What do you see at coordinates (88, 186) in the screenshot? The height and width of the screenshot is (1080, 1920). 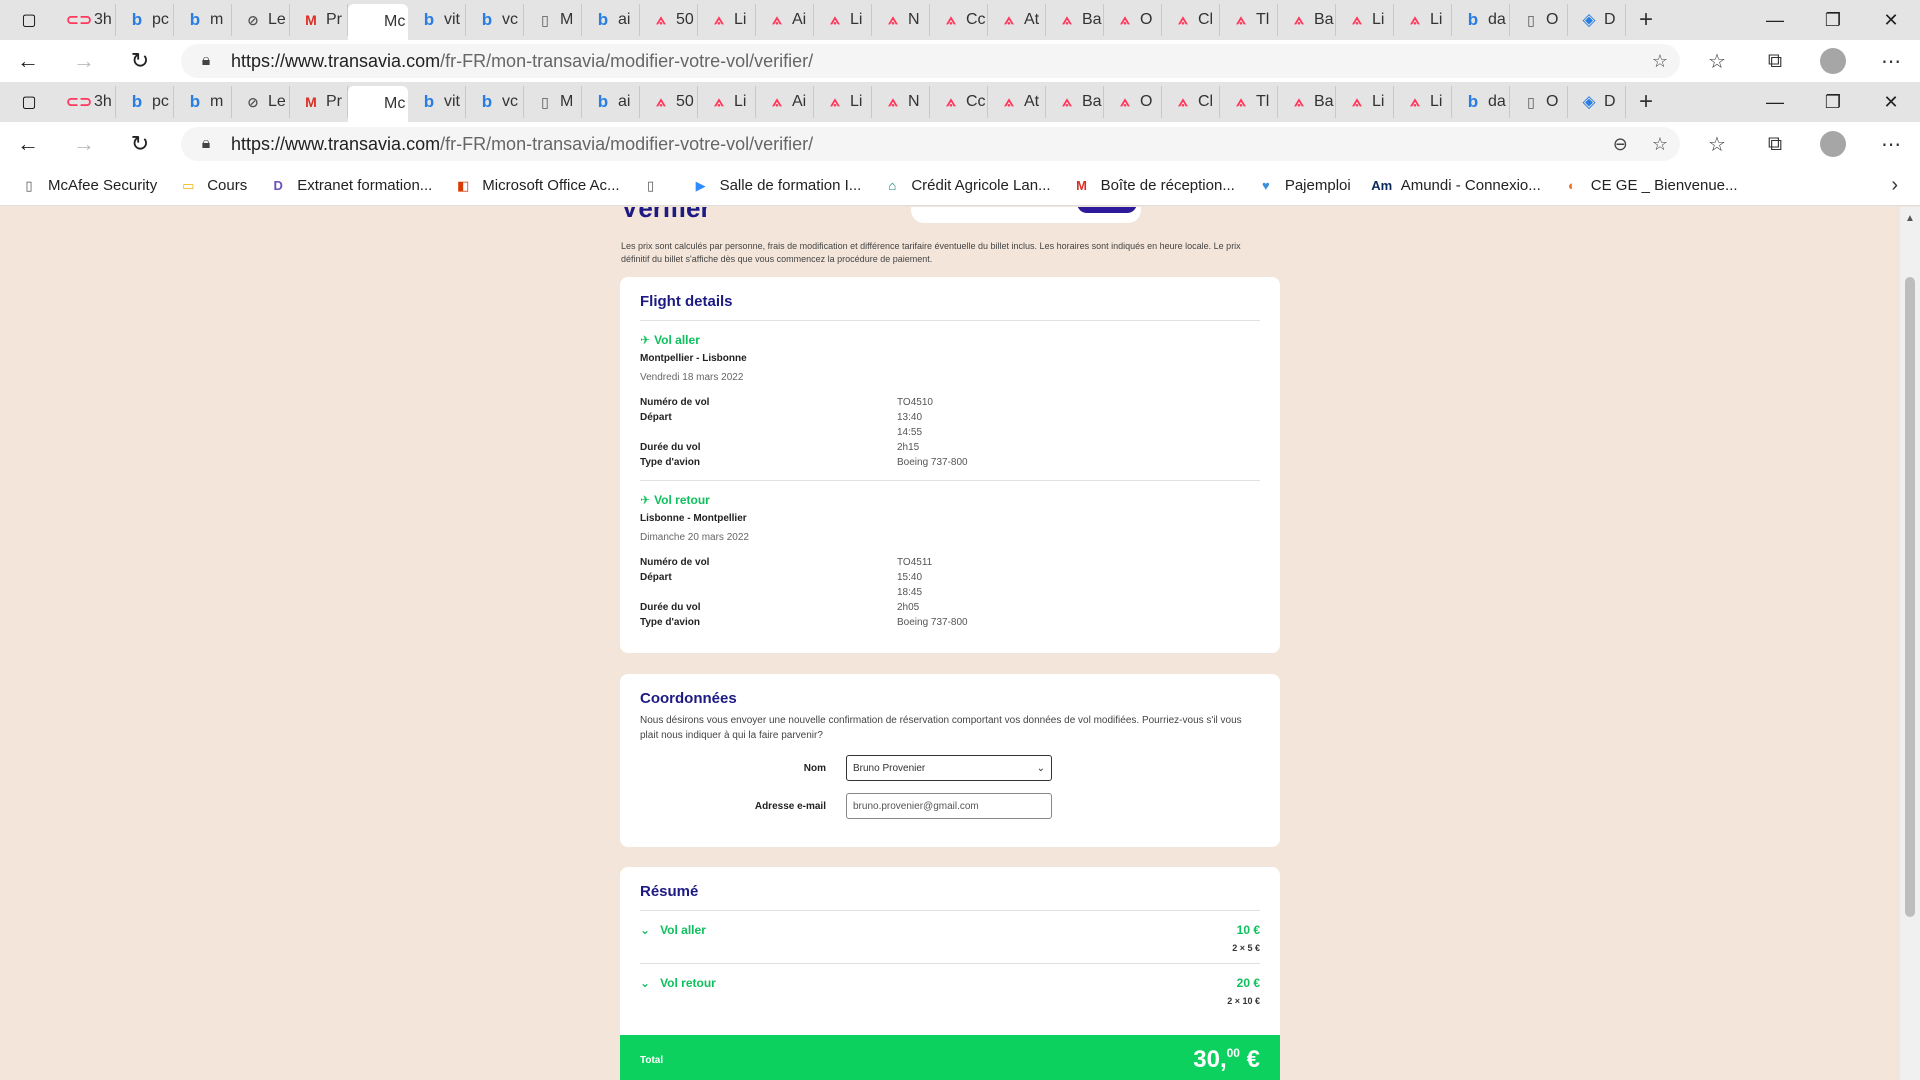 I see `bookmark-item: ▯ McAfee Security` at bounding box center [88, 186].